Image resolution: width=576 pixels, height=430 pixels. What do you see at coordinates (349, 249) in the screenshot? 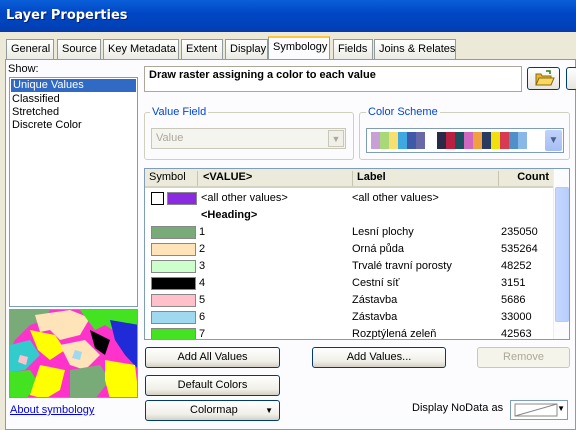
I see `table-row: 2 Orná půda 535264` at bounding box center [349, 249].